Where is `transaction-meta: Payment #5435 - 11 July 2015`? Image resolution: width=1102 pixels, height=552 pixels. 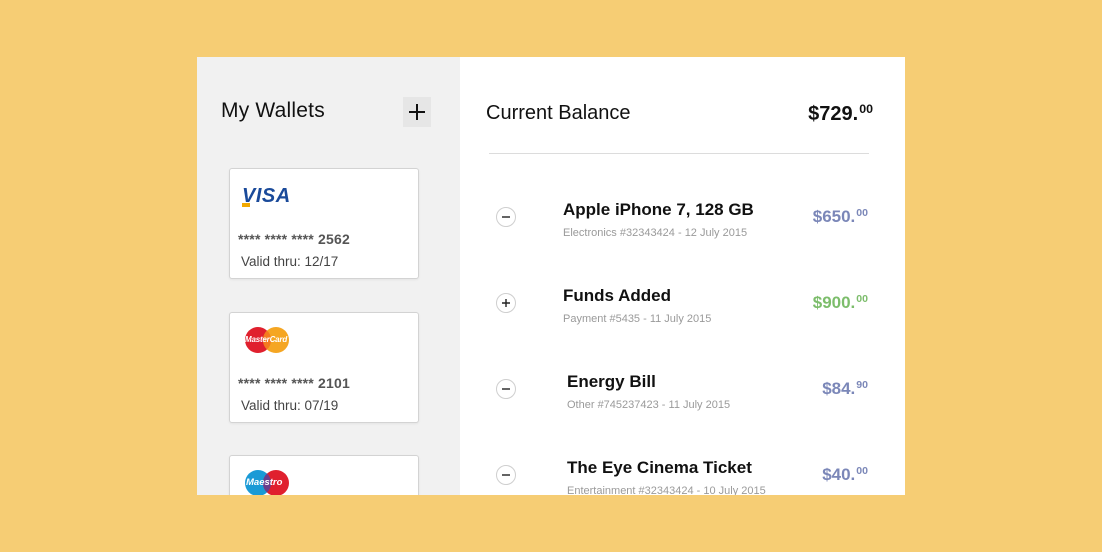
transaction-meta: Payment #5435 - 11 July 2015 is located at coordinates (637, 319).